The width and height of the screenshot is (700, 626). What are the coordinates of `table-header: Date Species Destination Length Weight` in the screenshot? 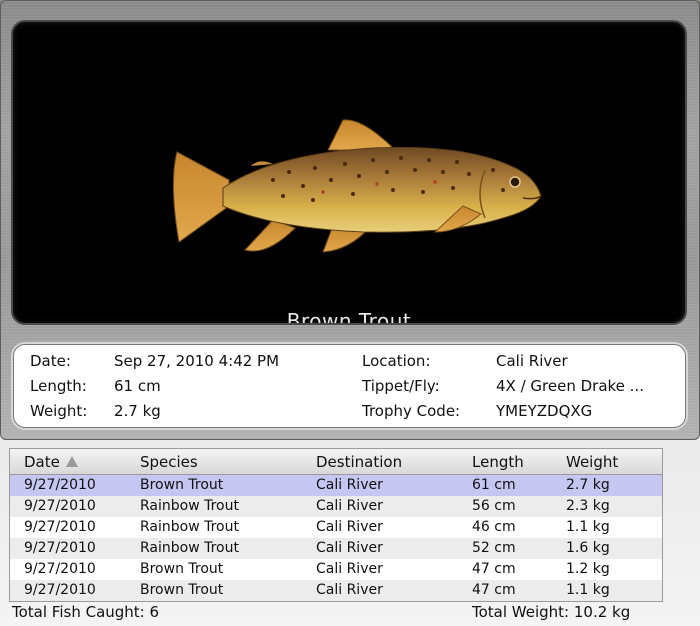 It's located at (336, 462).